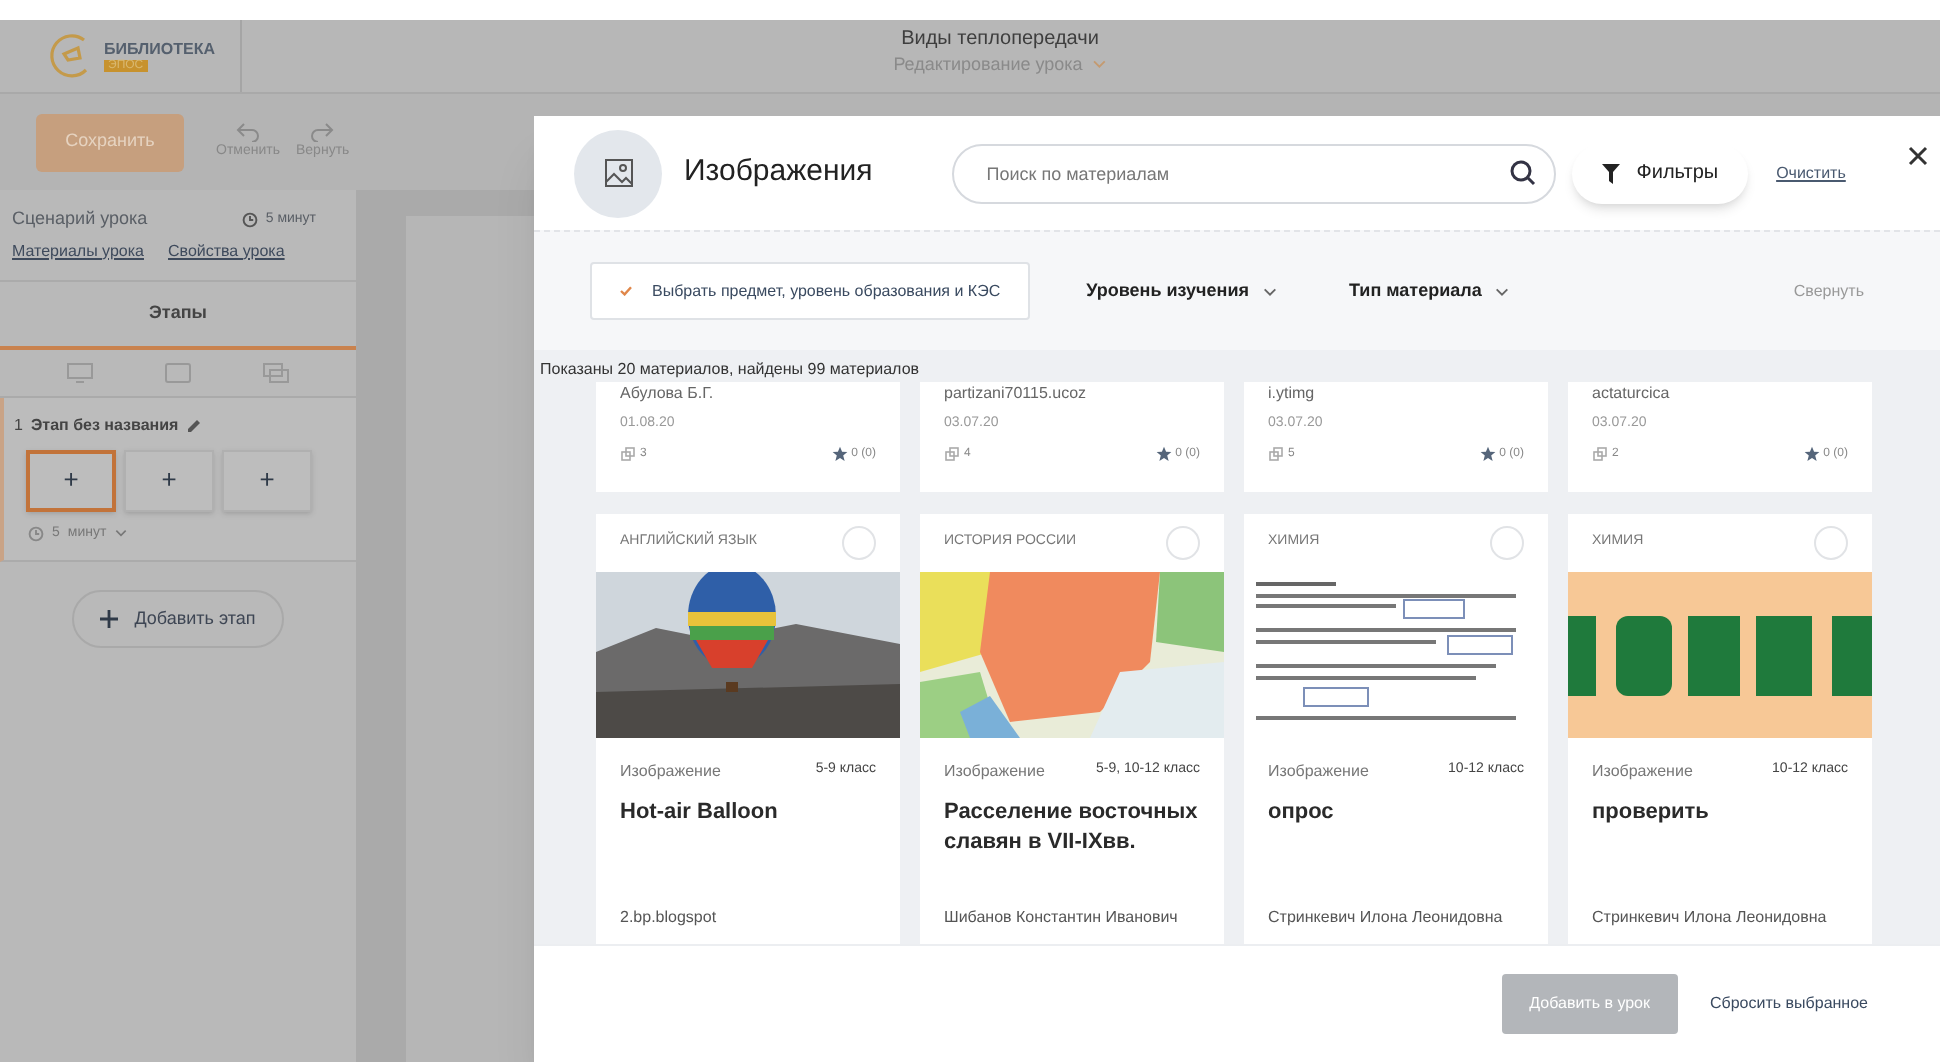  Describe the element at coordinates (1660, 173) in the screenshot. I see `filters-button: Фильтры` at that location.